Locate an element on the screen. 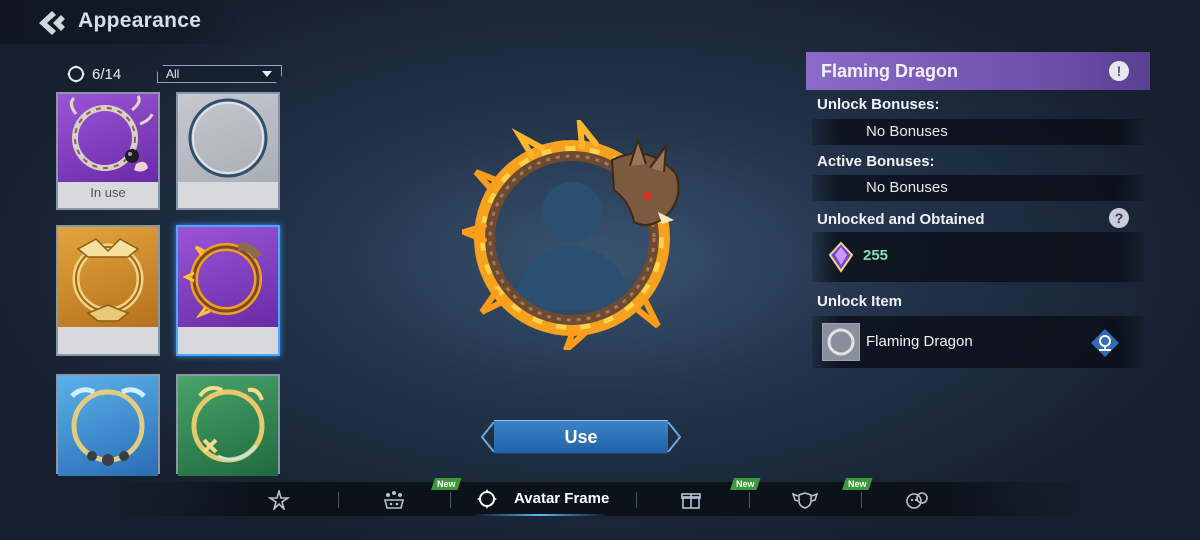 The height and width of the screenshot is (540, 1200). plain-silver-frame-icon is located at coordinates (228, 138).